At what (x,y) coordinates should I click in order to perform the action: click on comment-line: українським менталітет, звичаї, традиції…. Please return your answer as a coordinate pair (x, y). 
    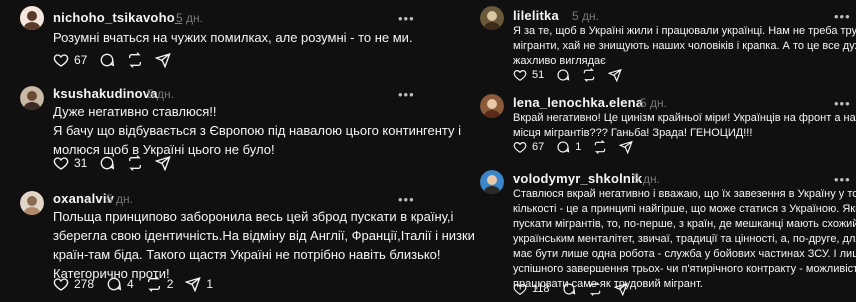
    Looking at the image, I should click on (684, 239).